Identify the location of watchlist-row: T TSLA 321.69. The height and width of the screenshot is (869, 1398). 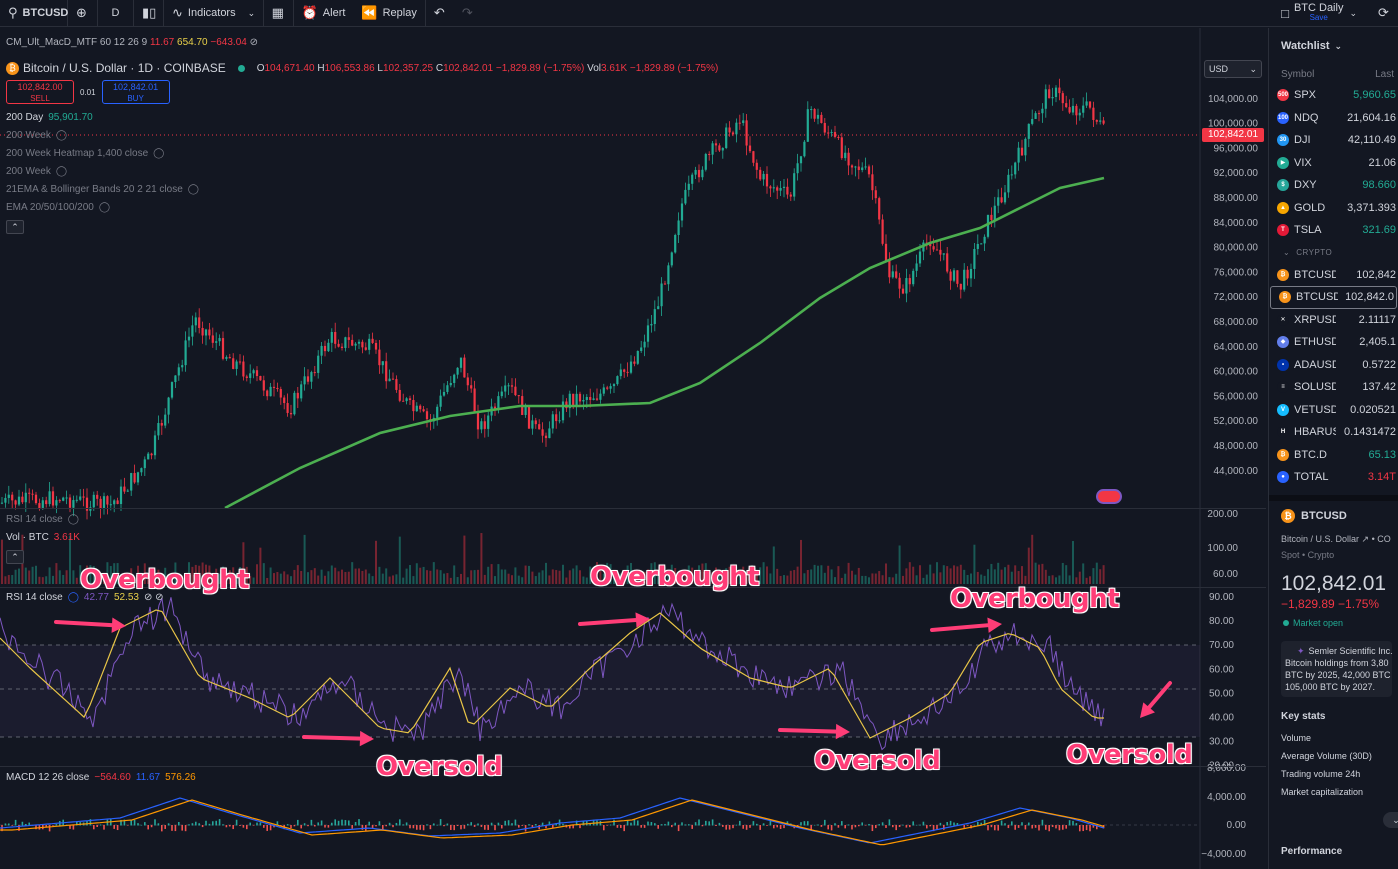
(1333, 230).